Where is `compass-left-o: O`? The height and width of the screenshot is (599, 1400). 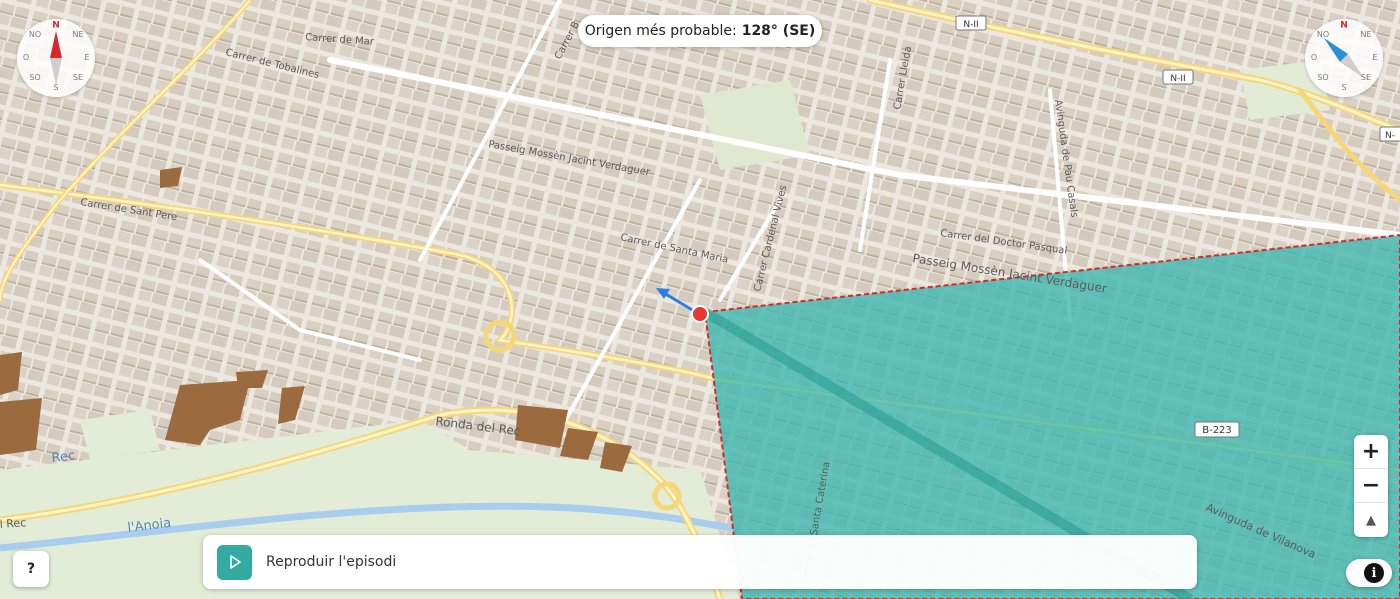 compass-left-o: O is located at coordinates (26, 57).